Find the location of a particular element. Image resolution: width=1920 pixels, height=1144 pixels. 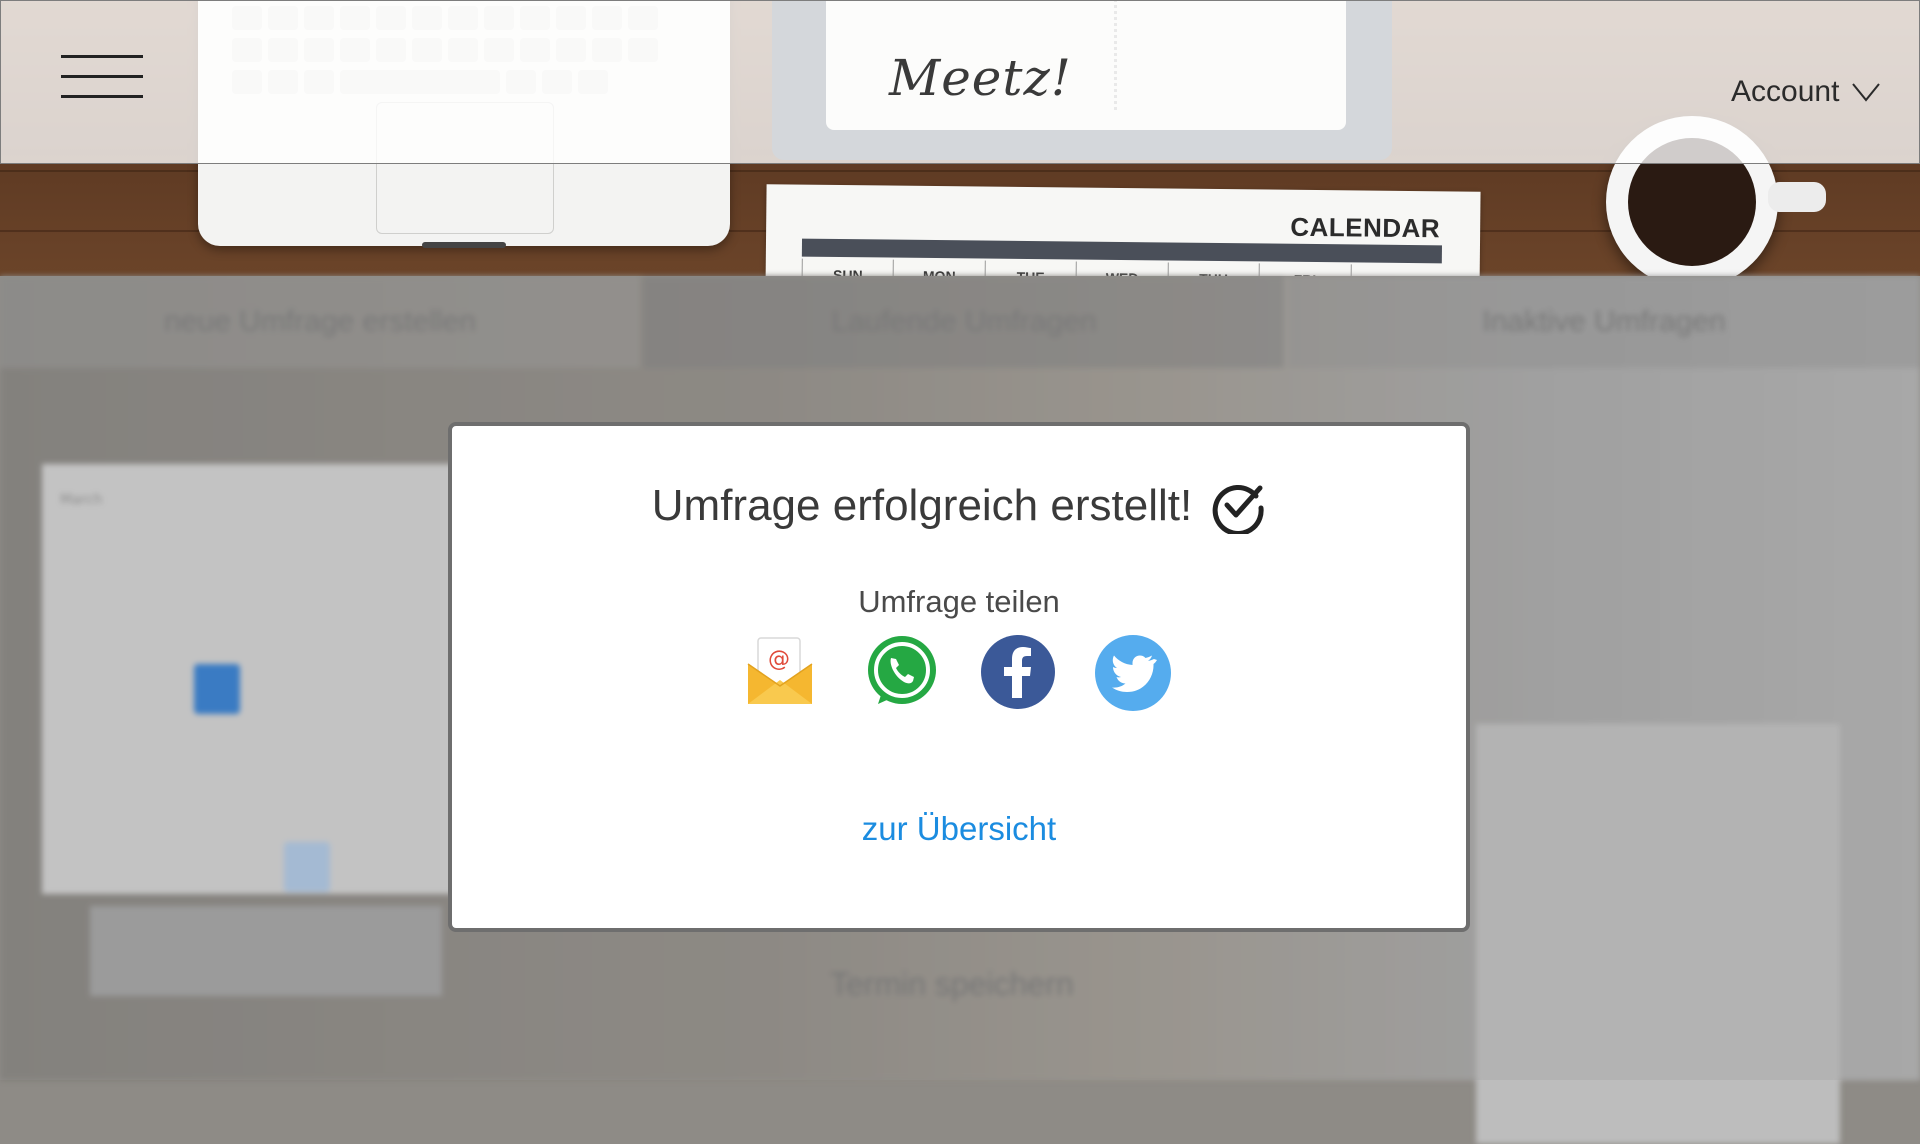

app-logo: Meetz! is located at coordinates (980, 78).